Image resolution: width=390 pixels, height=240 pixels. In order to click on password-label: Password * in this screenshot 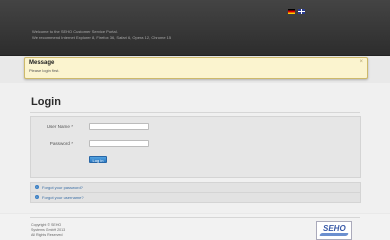, I will do `click(52, 143)`.